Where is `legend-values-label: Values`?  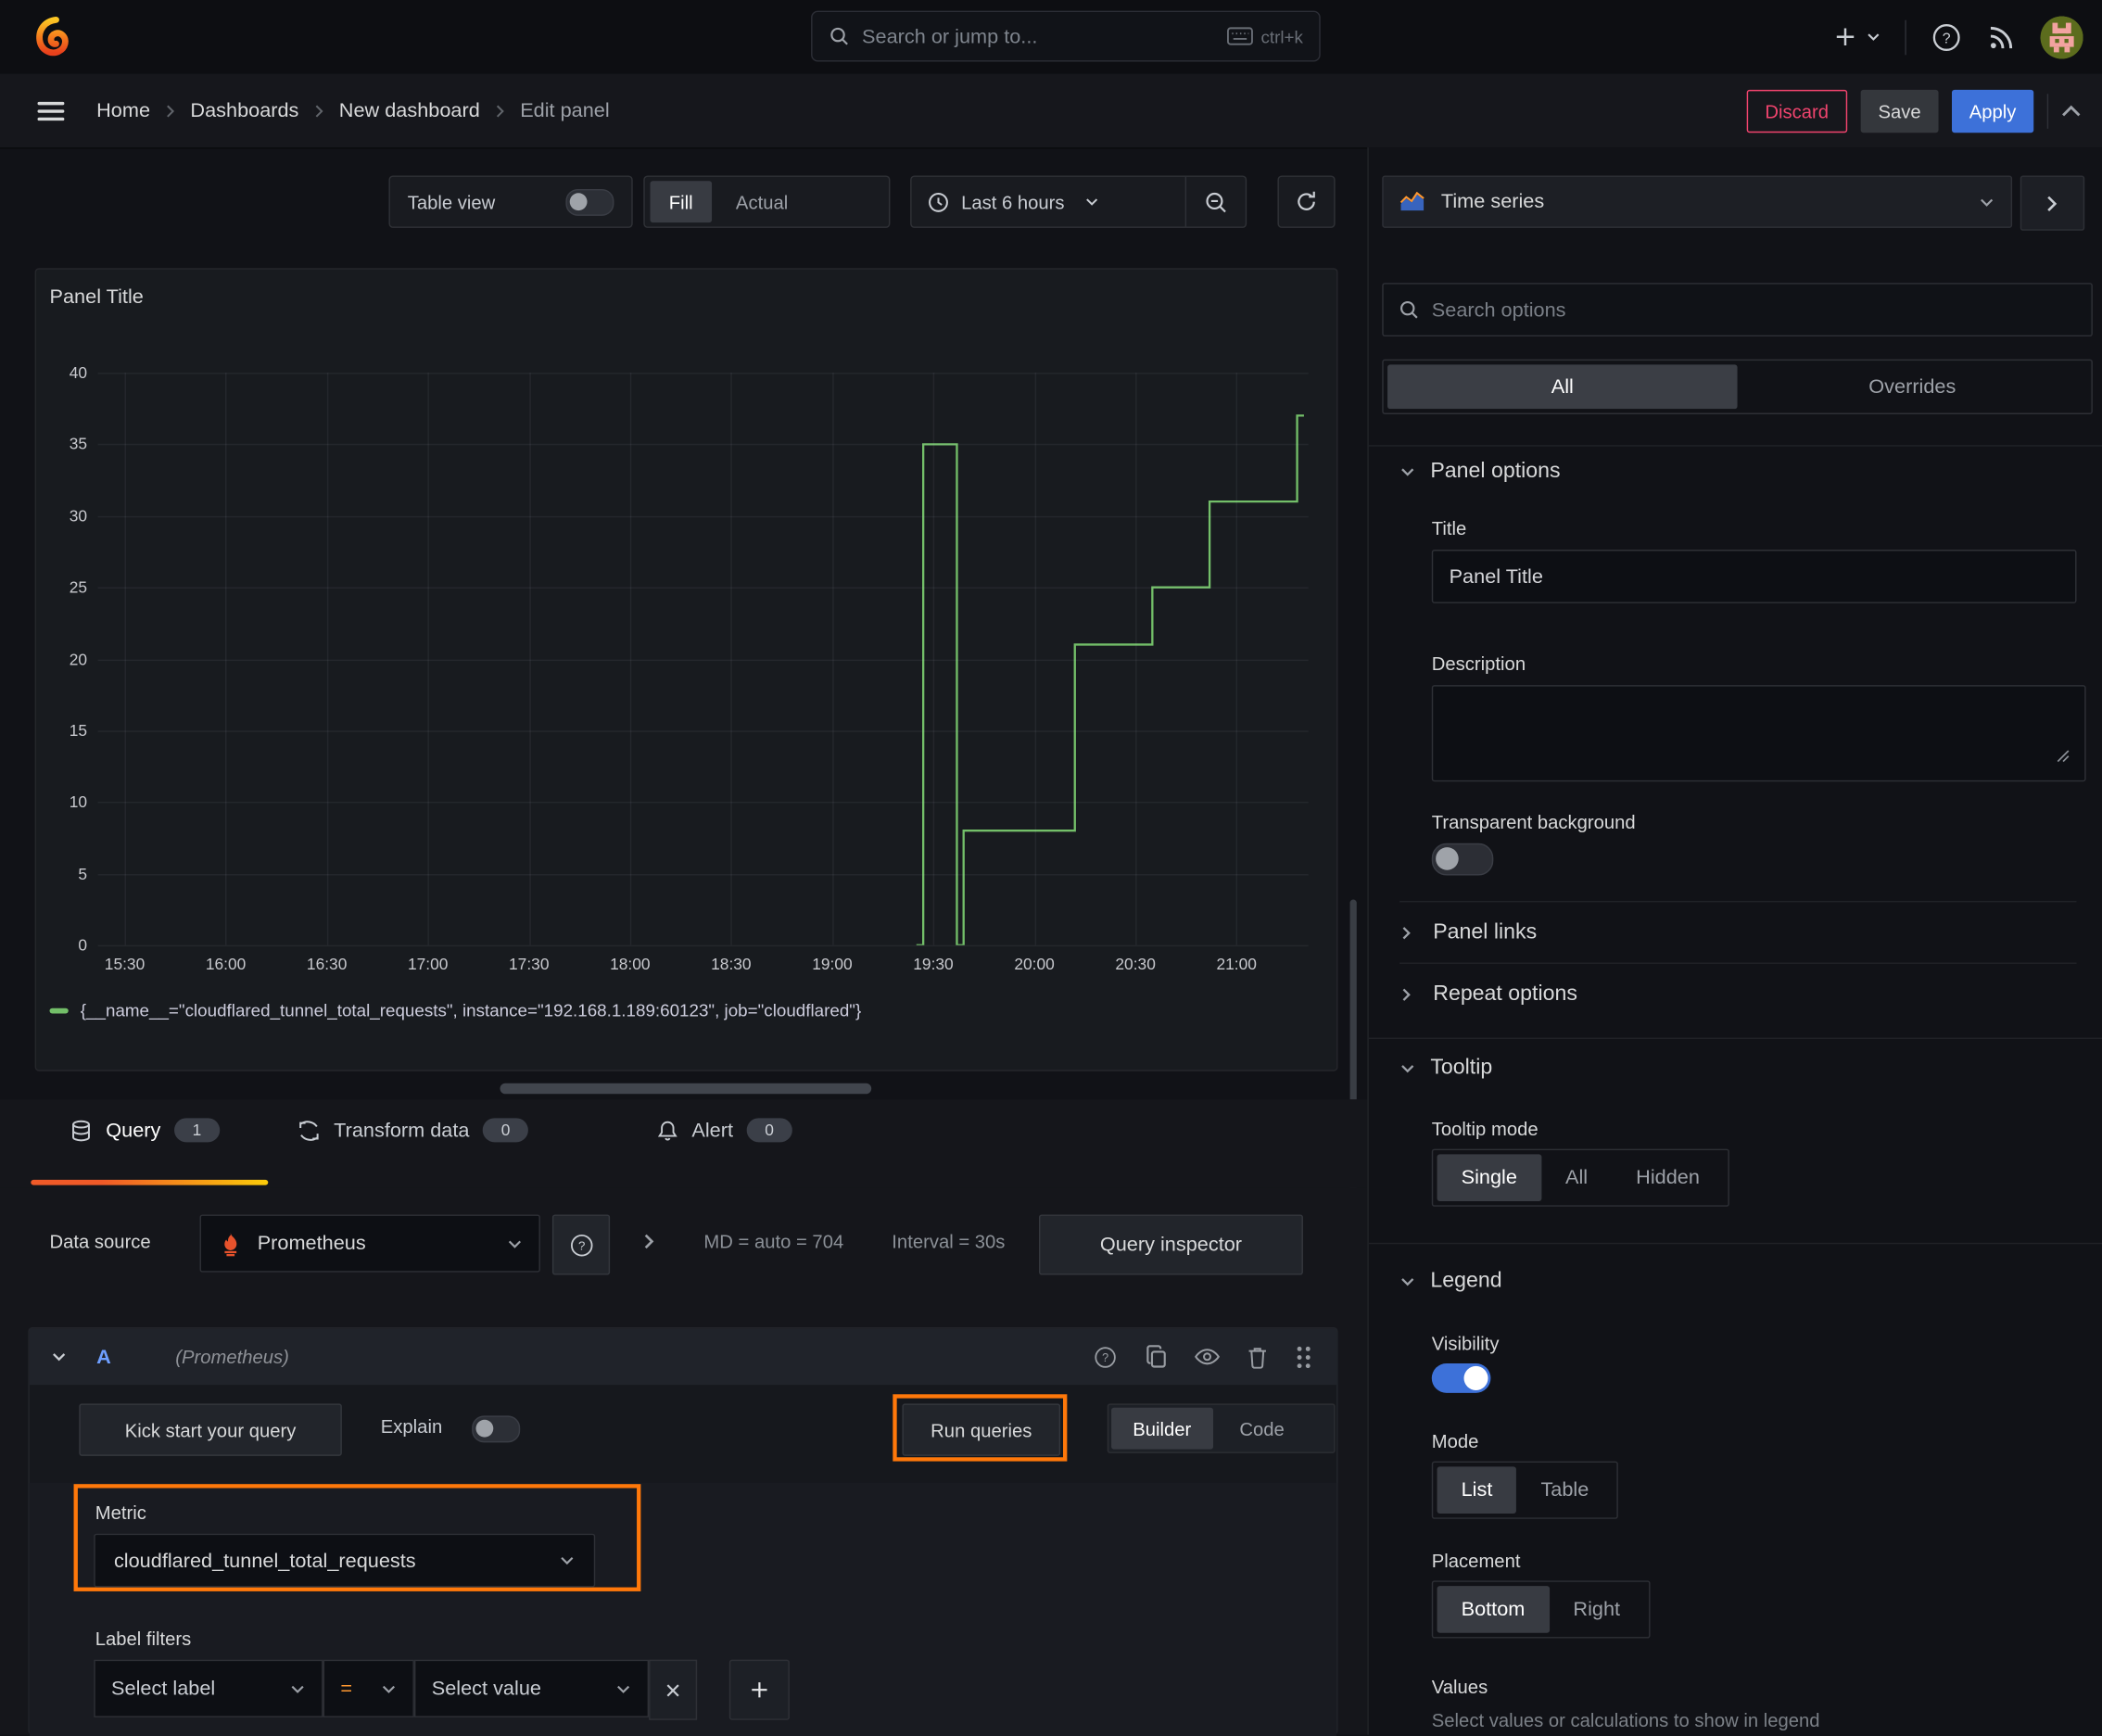 legend-values-label: Values is located at coordinates (1459, 1687).